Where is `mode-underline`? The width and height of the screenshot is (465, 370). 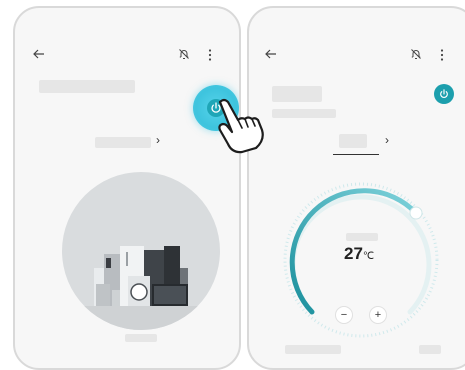 mode-underline is located at coordinates (356, 154).